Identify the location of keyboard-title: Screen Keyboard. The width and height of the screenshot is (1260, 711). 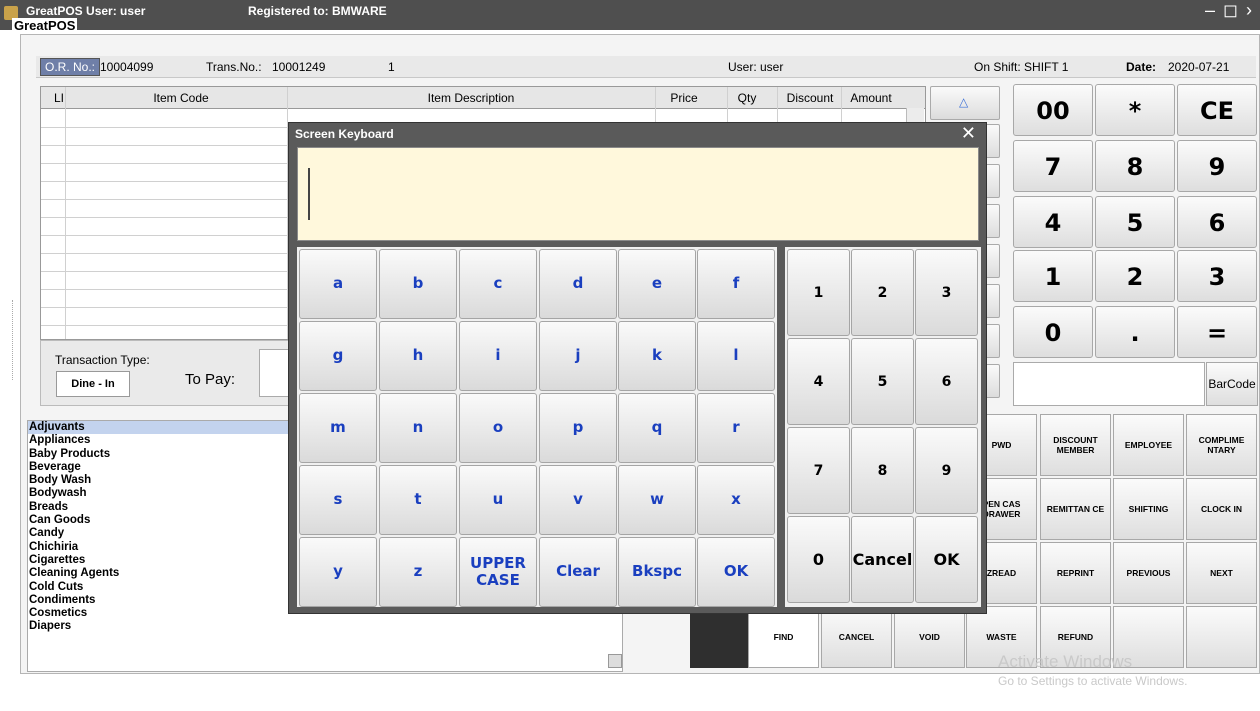
(344, 134).